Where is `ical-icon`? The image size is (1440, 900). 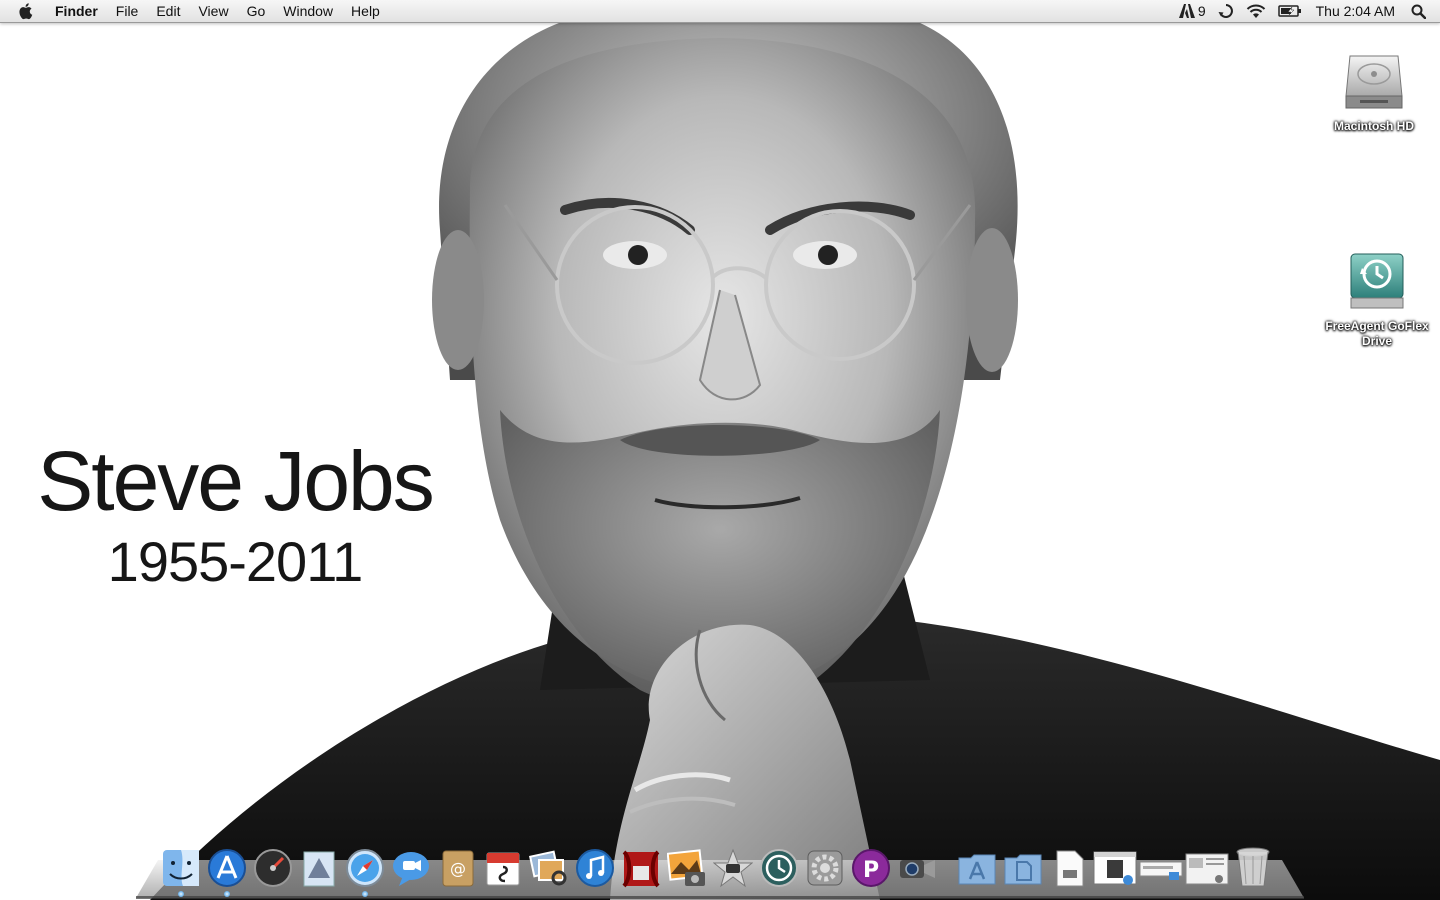
ical-icon is located at coordinates (503, 869).